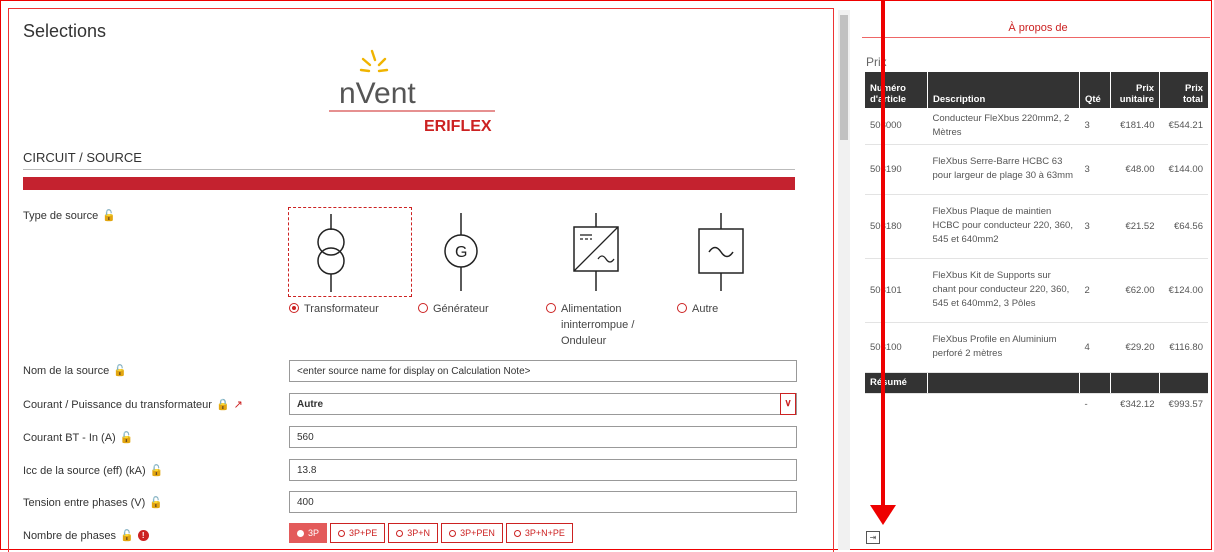  What do you see at coordinates (844, 280) in the screenshot?
I see `scrollbar` at bounding box center [844, 280].